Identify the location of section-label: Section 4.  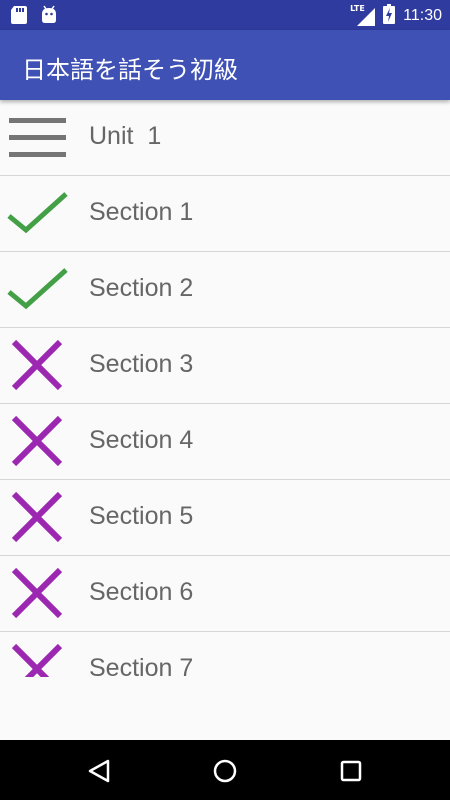
(141, 440).